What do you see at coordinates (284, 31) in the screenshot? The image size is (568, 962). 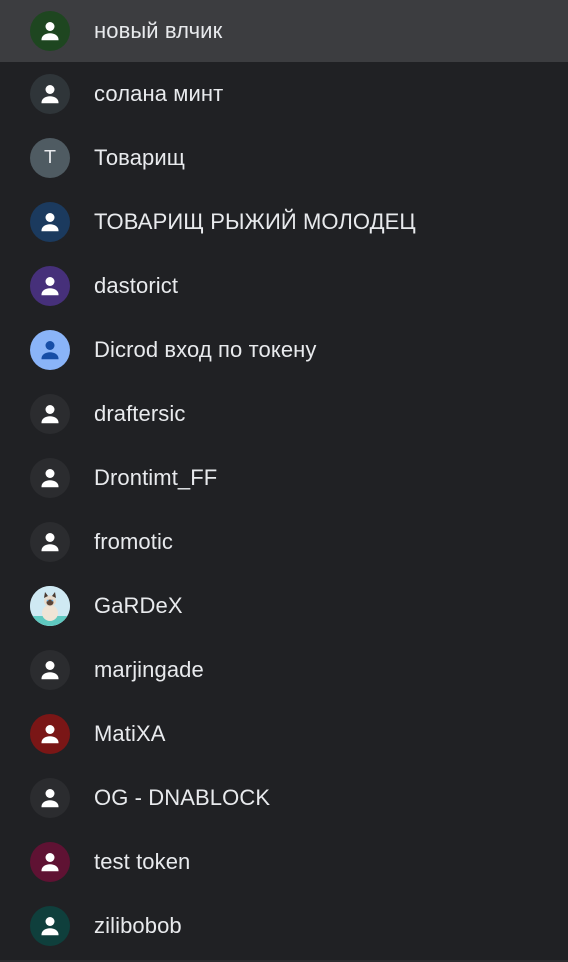 I see `profile-item: новый влчик` at bounding box center [284, 31].